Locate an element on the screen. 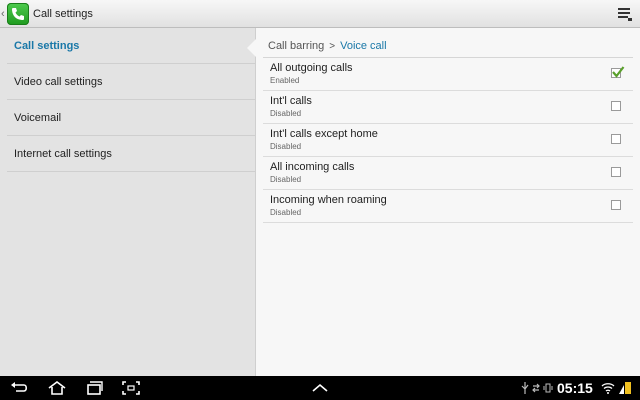  vibrate-icon is located at coordinates (548, 388).